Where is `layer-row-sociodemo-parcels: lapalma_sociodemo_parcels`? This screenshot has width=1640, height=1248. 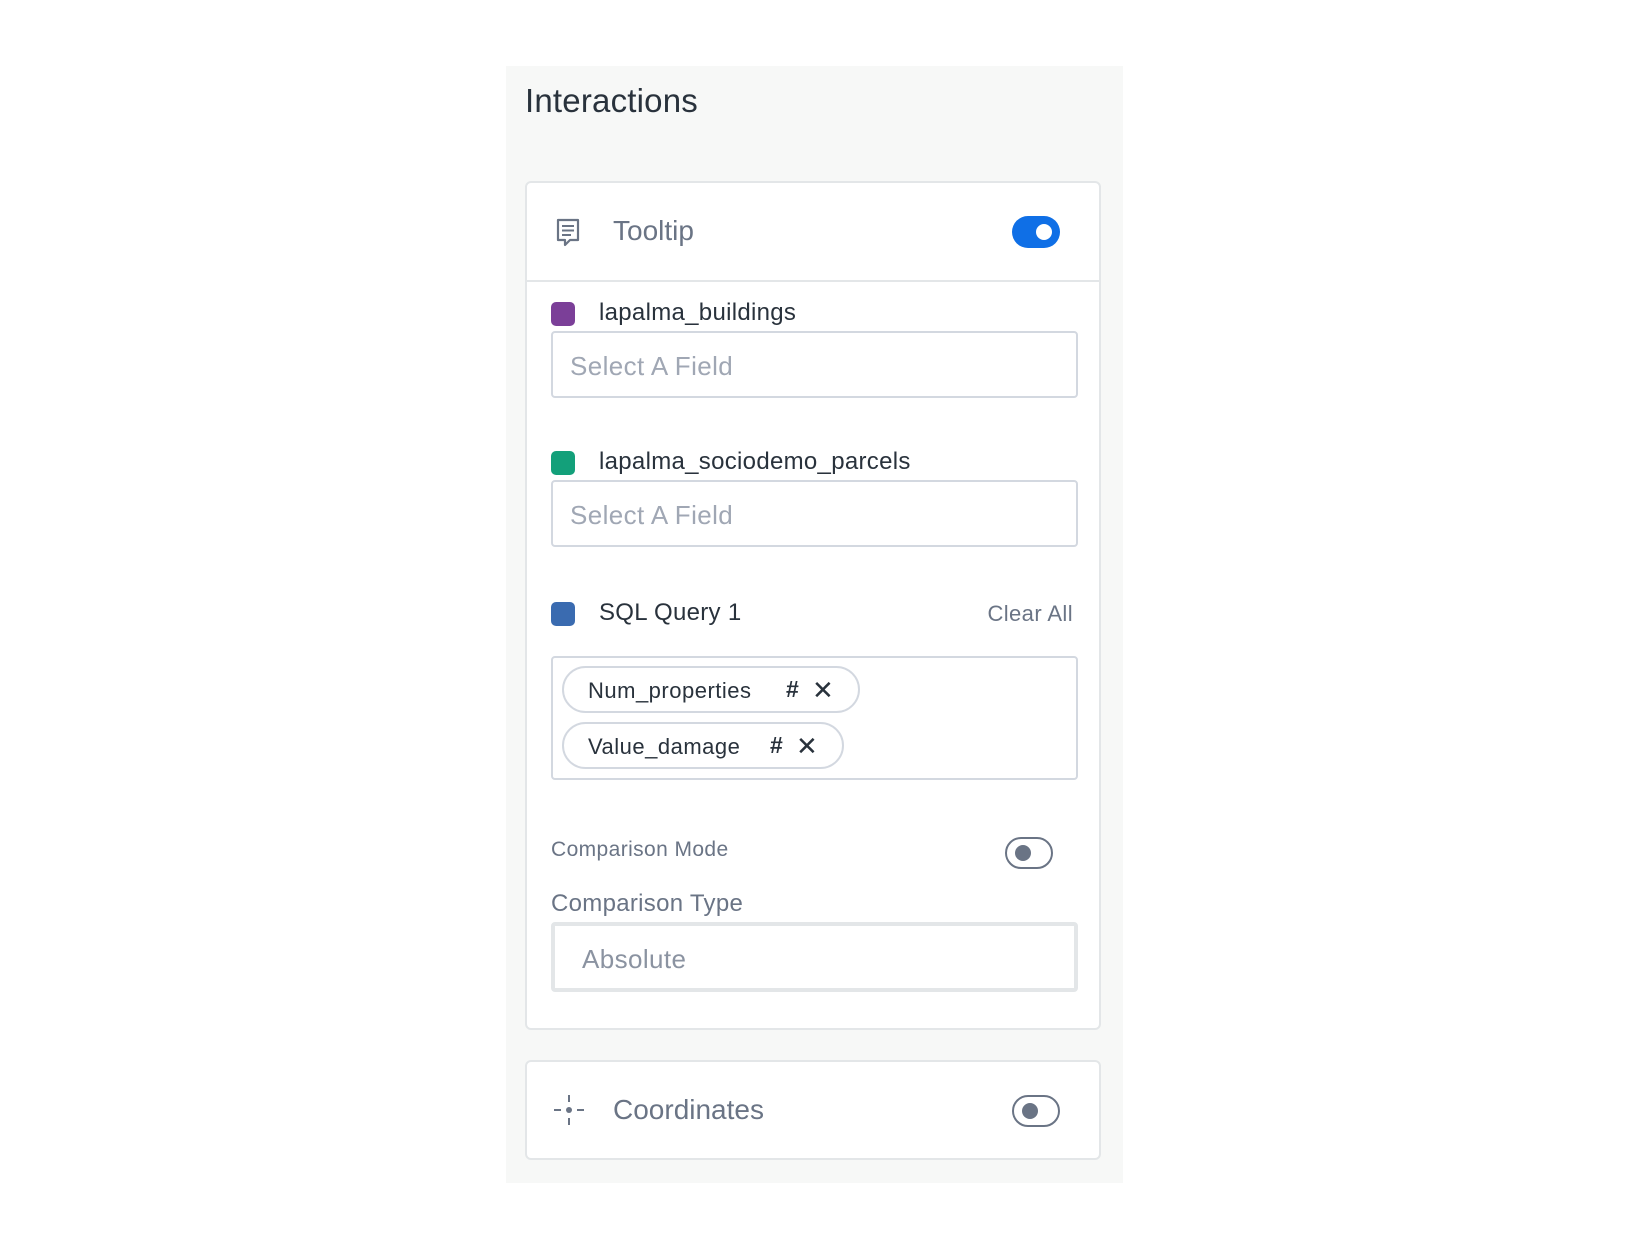 layer-row-sociodemo-parcels: lapalma_sociodemo_parcels is located at coordinates (815, 463).